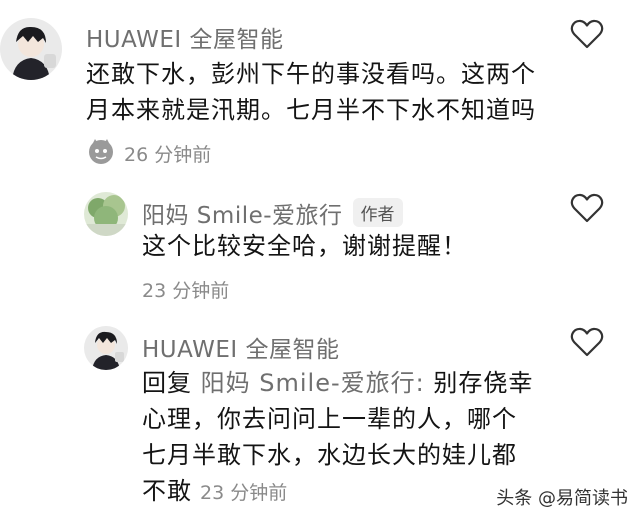 The width and height of the screenshot is (640, 524). I want to click on comment-text: 还敢下水，彭州下午的事没看吗。这两个 月本来就是汛期。七月半不下水不知道吗, so click(356, 92).